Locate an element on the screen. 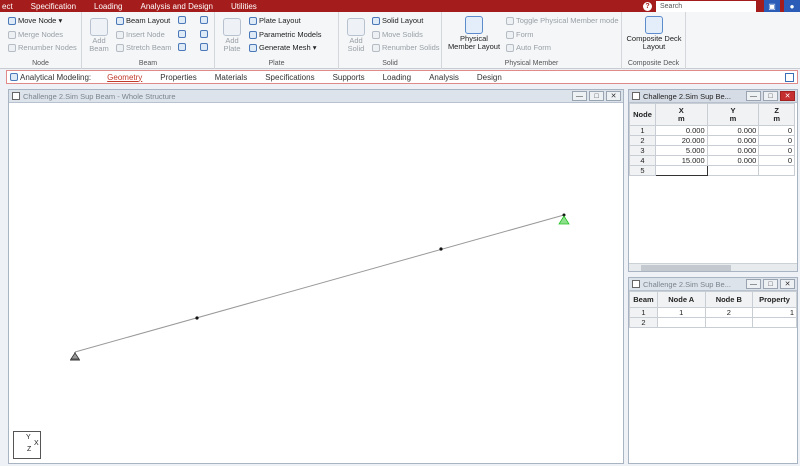 Image resolution: width=800 pixels, height=466 pixels. move-node-button: Move Node ▾ is located at coordinates (35, 20).